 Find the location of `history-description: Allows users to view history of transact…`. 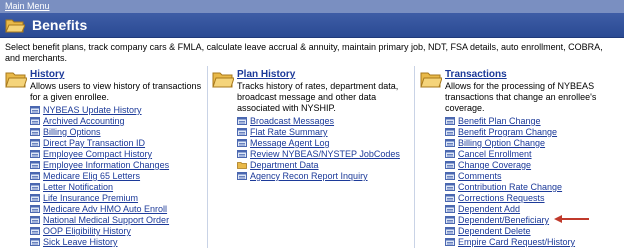

history-description: Allows users to view history of transact… is located at coordinates (116, 91).